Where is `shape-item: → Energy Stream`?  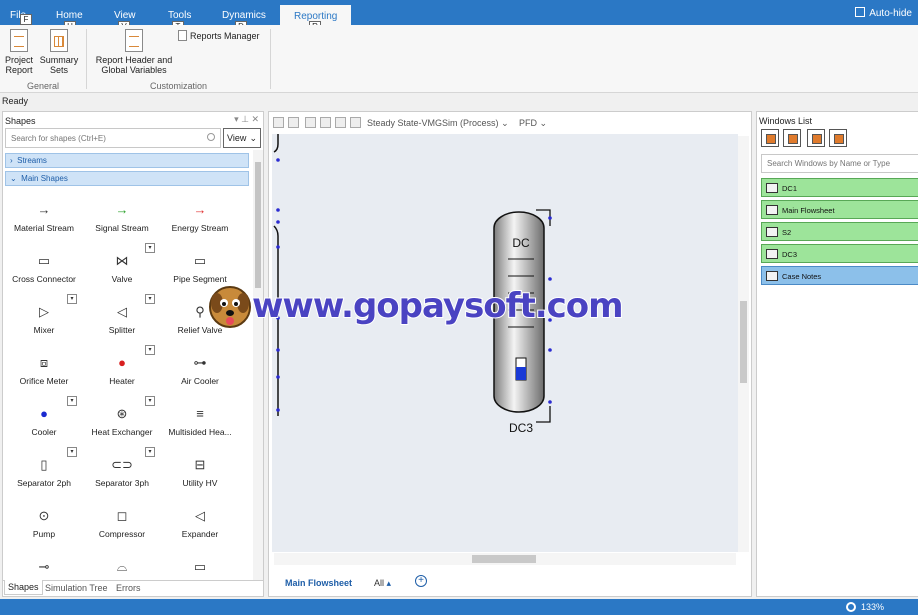 shape-item: → Energy Stream is located at coordinates (200, 215).